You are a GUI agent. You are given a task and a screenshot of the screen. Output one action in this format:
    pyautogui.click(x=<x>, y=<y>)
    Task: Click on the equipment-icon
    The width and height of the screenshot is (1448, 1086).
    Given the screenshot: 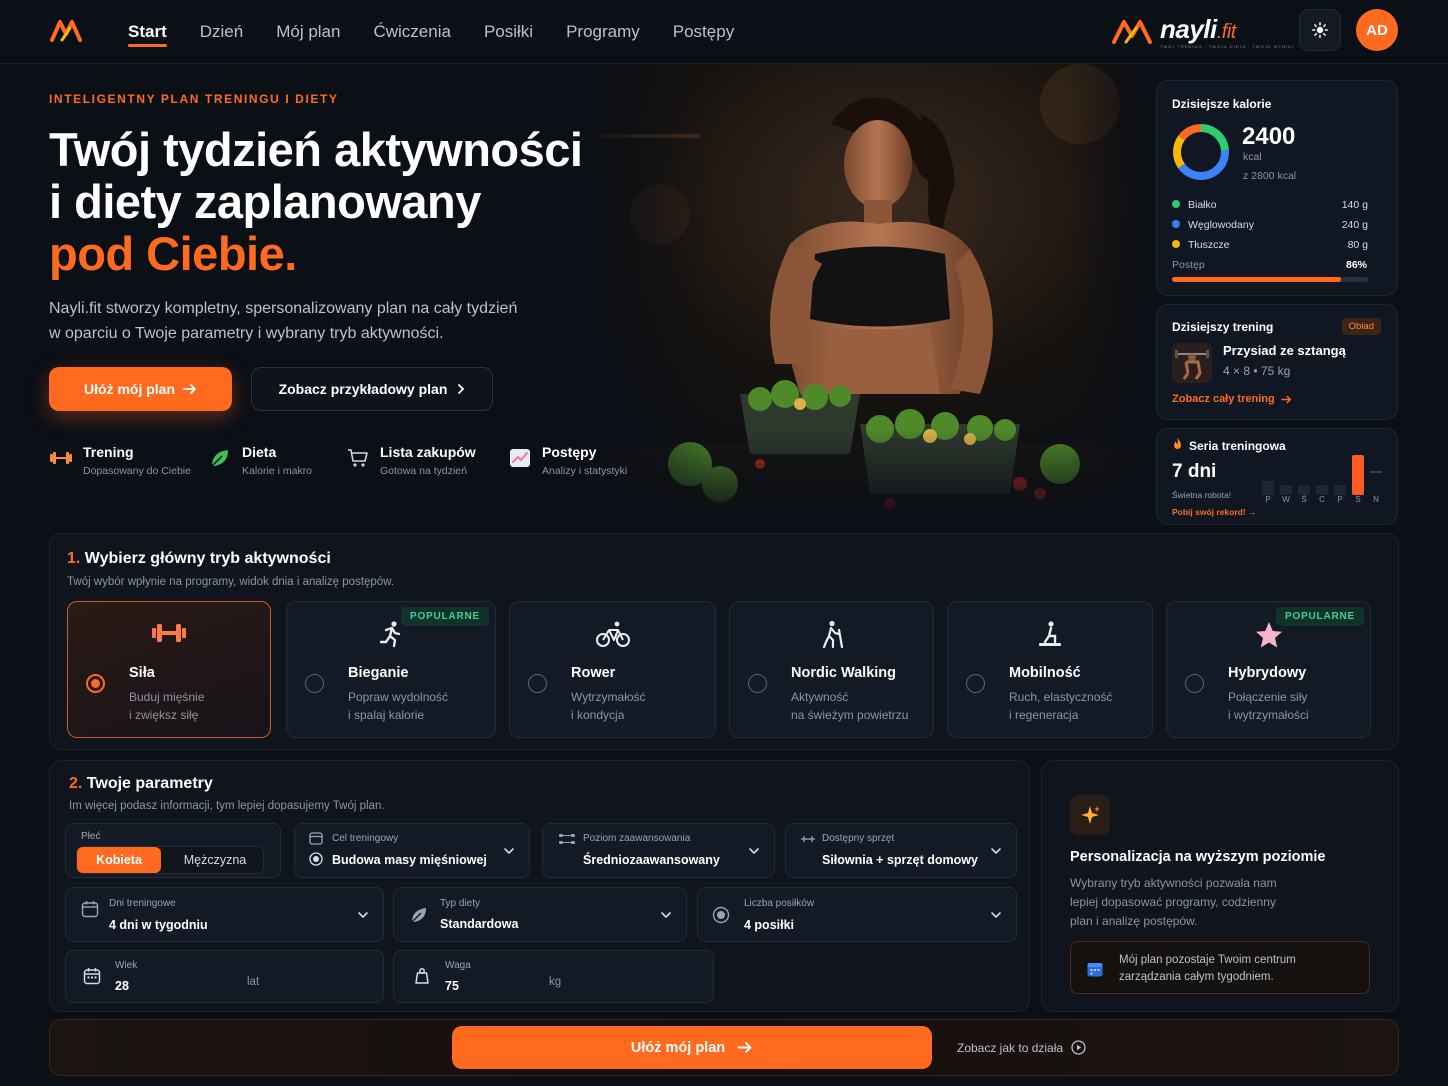 What is the action you would take?
    pyautogui.click(x=808, y=839)
    